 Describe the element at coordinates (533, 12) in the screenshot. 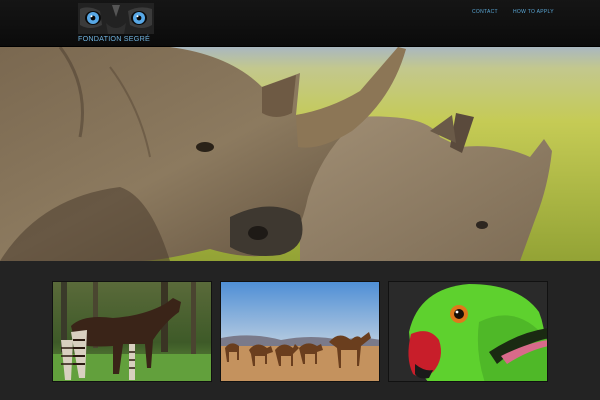

I see `nav-how-to-apply-link: HOW TO APPLY` at that location.